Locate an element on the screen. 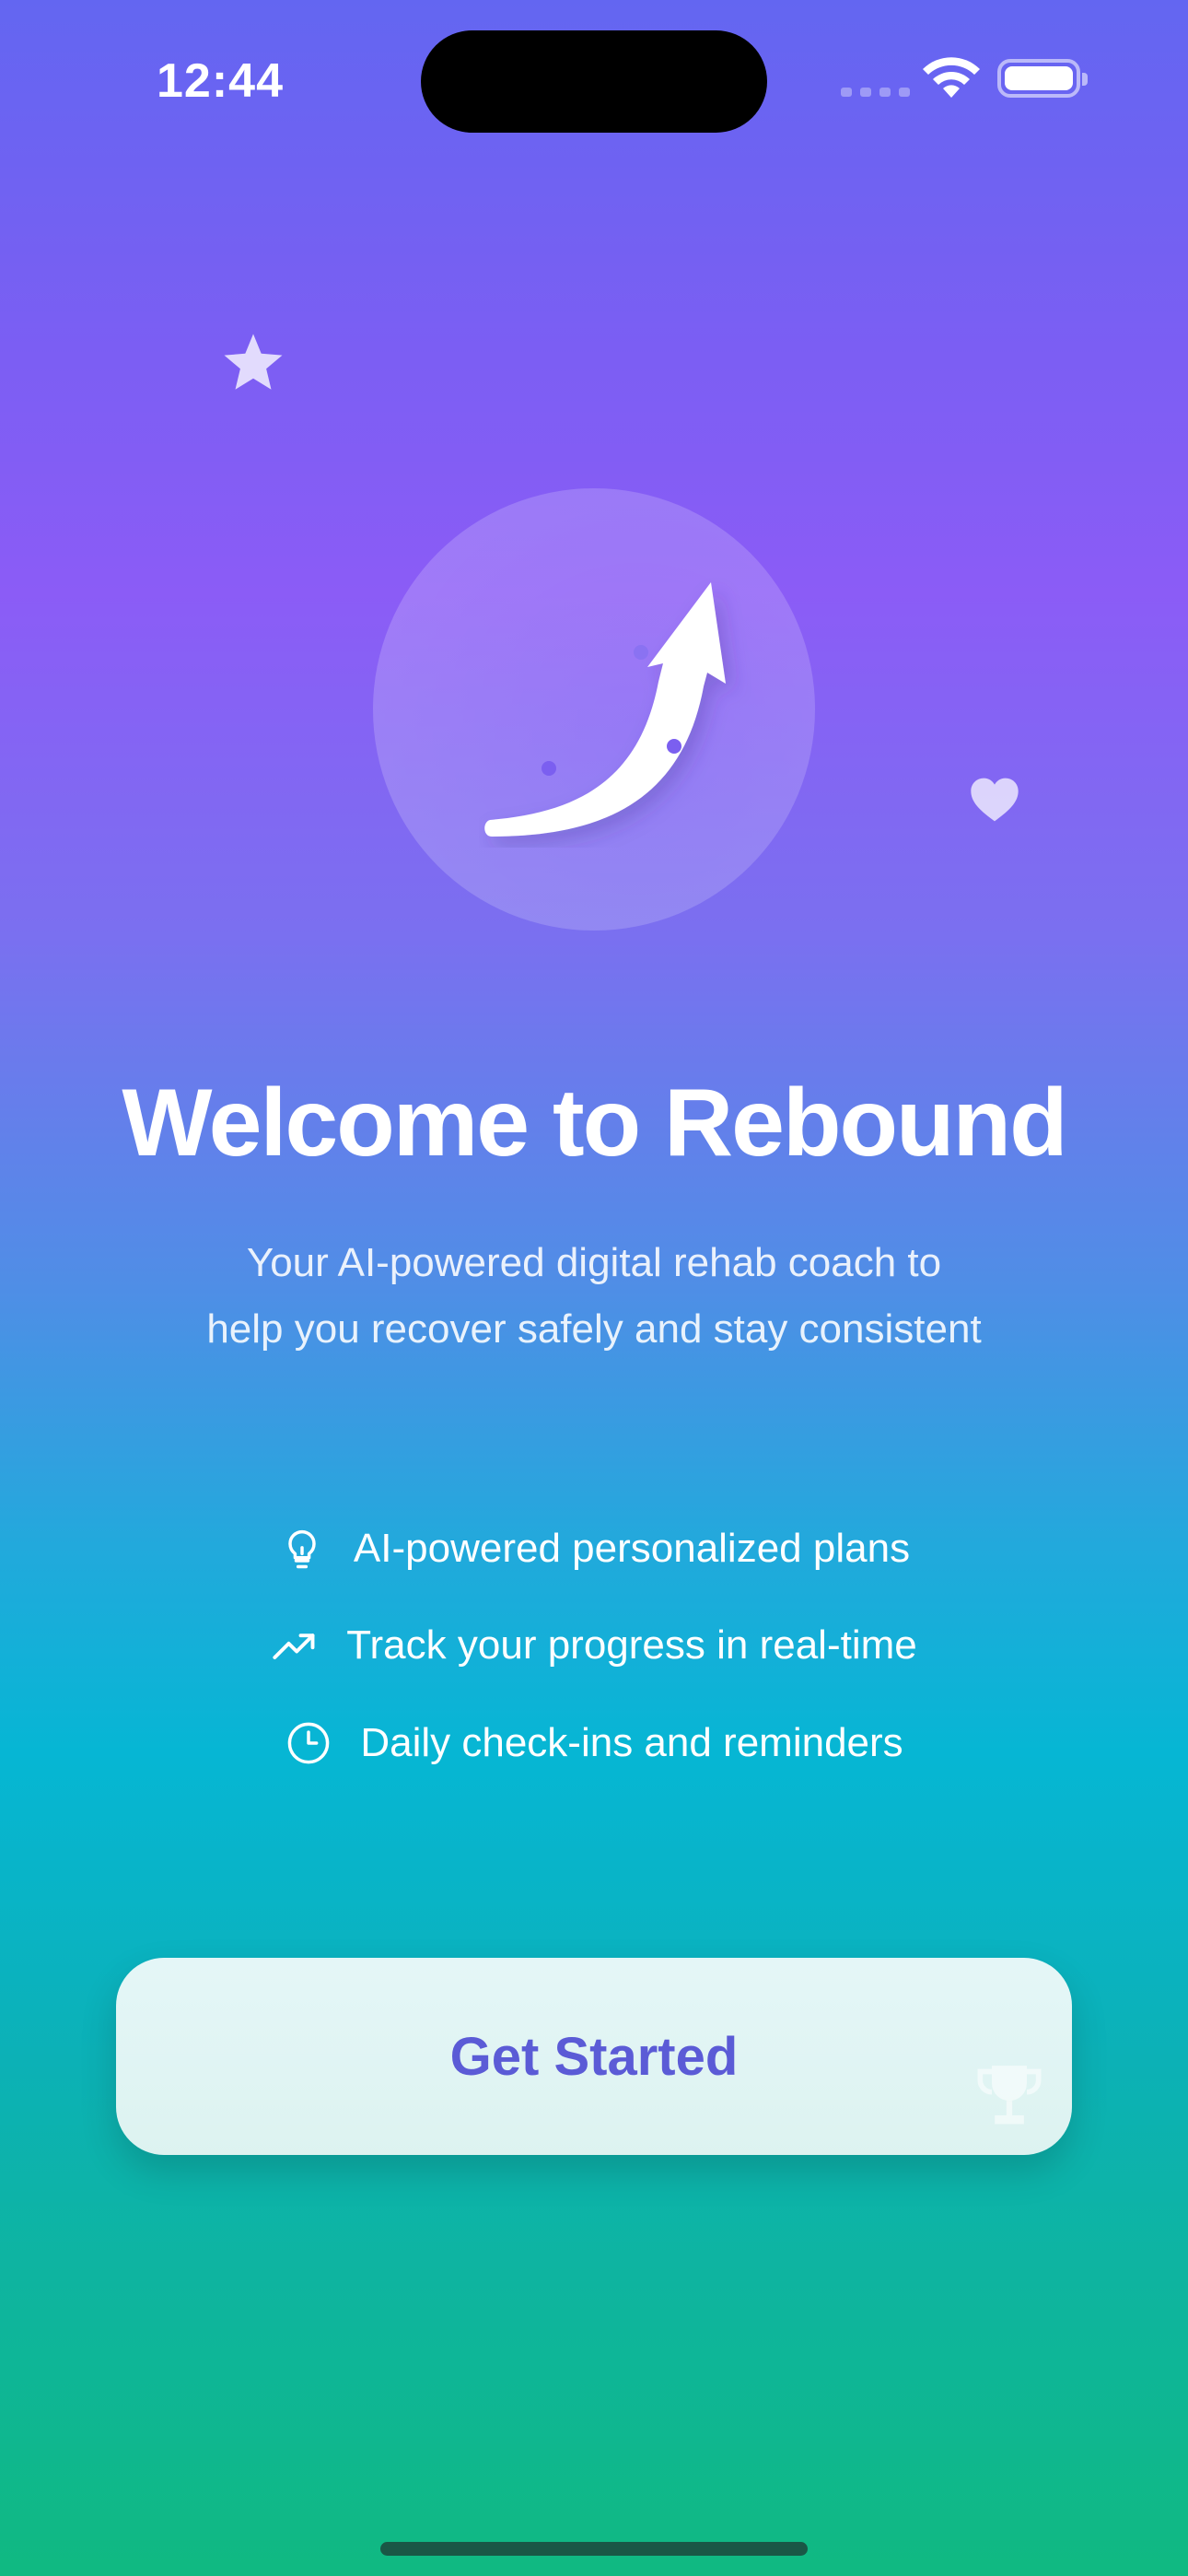 This screenshot has height=2576, width=1188. feature-label: AI-powered personalized plans is located at coordinates (632, 1548).